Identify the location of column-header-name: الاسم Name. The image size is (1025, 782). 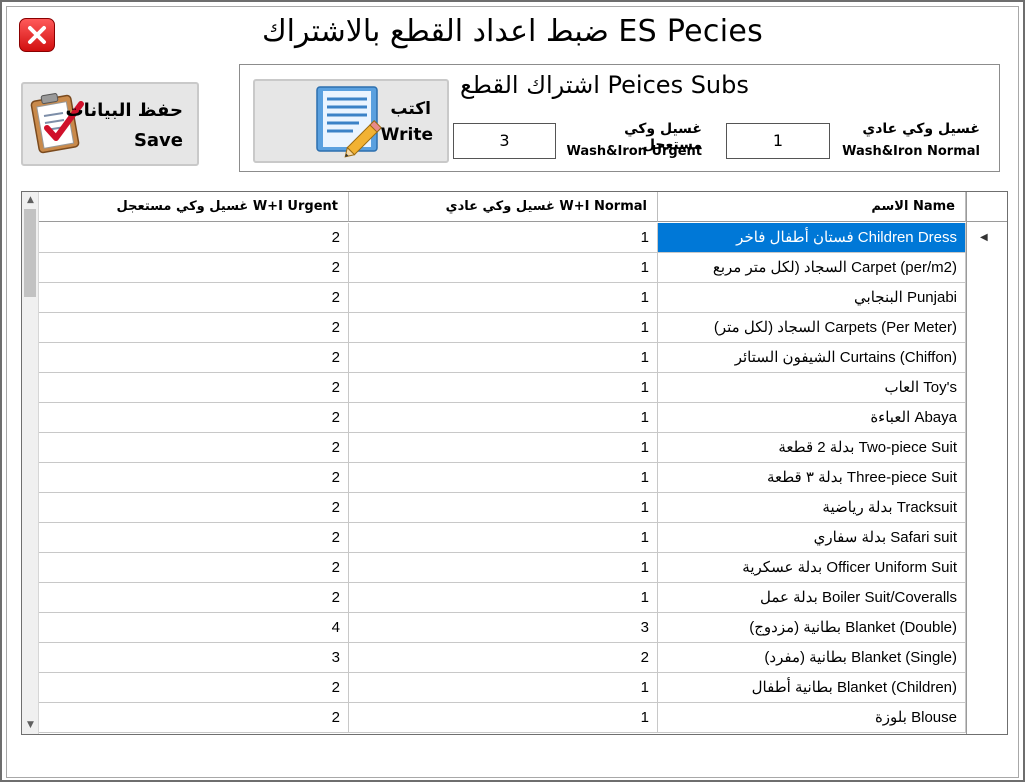
(812, 207).